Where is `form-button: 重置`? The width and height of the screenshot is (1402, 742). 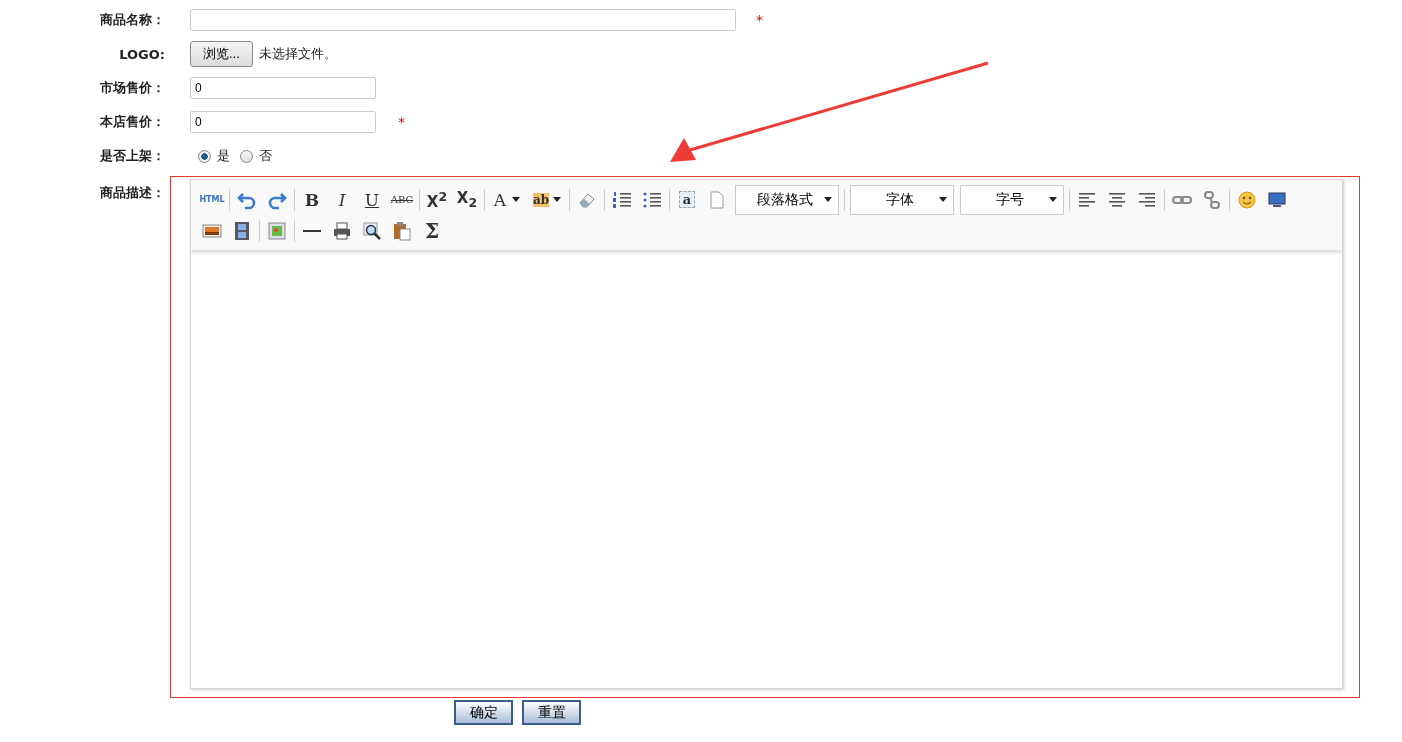
form-button: 重置 is located at coordinates (551, 712).